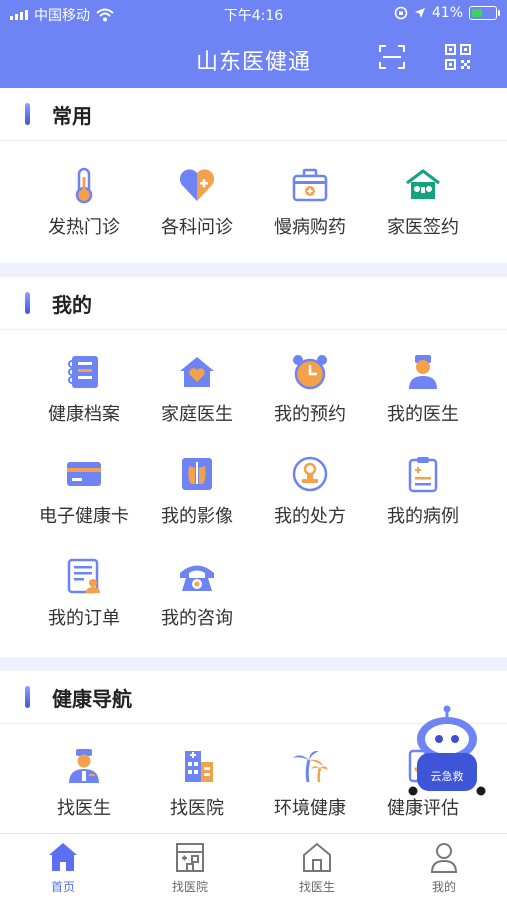 This screenshot has height=901, width=507. Describe the element at coordinates (458, 57) in the screenshot. I see `qr-code-icon` at that location.